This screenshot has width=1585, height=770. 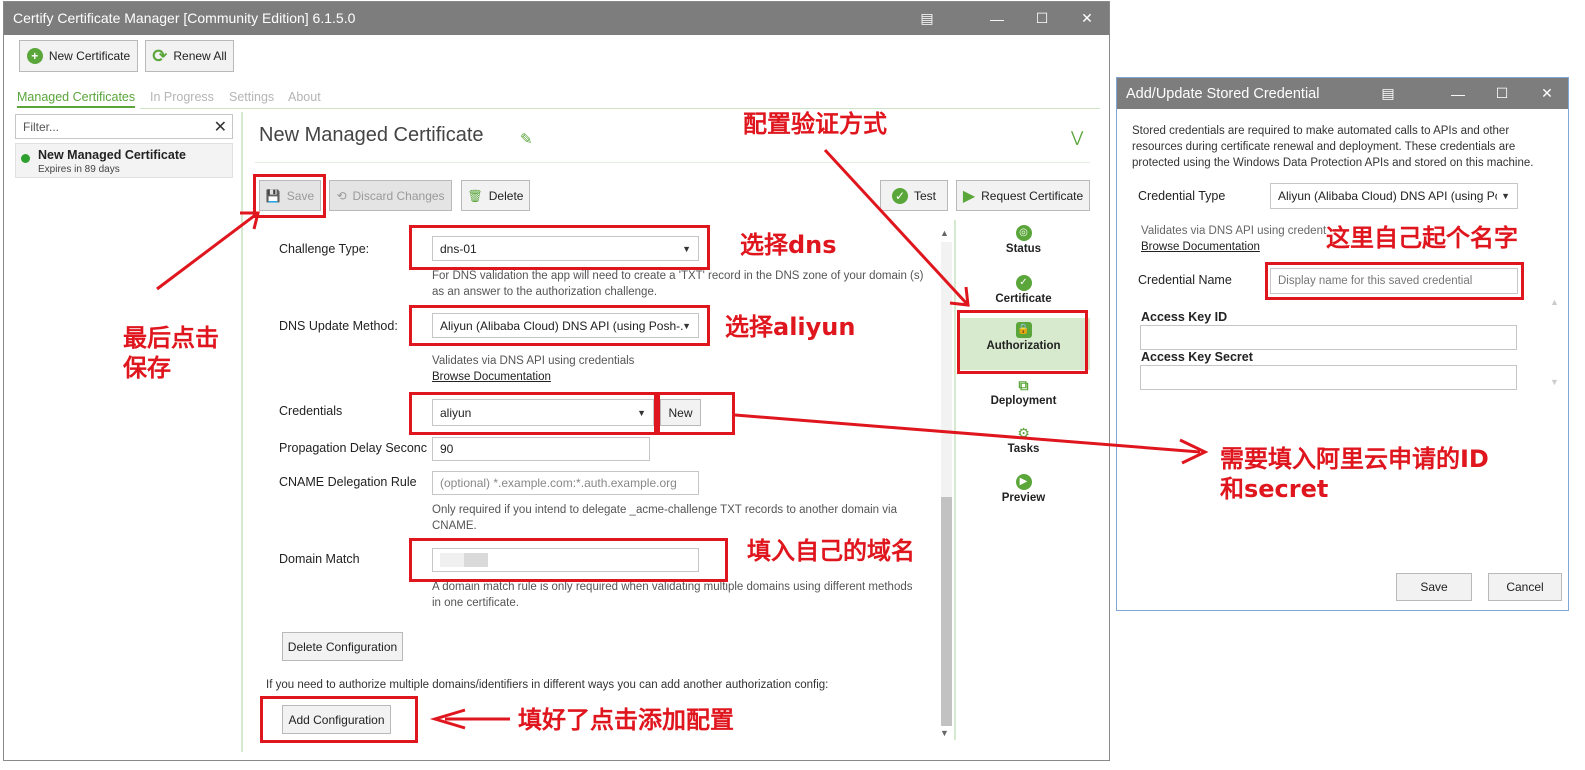 I want to click on access-key-secret-input, so click(x=1328, y=377).